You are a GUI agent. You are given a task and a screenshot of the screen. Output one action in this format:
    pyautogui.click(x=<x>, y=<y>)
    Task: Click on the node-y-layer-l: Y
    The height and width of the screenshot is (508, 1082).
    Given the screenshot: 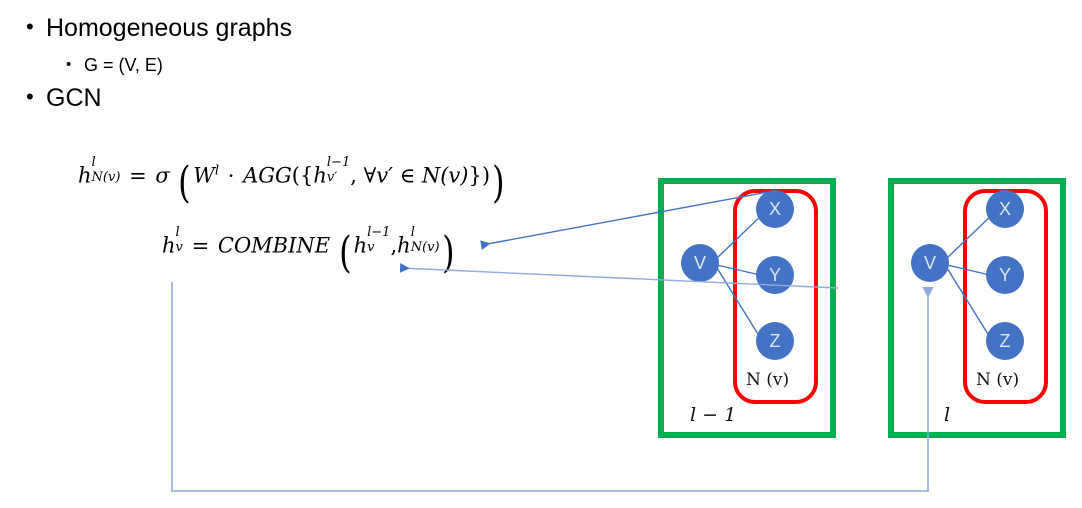 What is the action you would take?
    pyautogui.click(x=1005, y=275)
    